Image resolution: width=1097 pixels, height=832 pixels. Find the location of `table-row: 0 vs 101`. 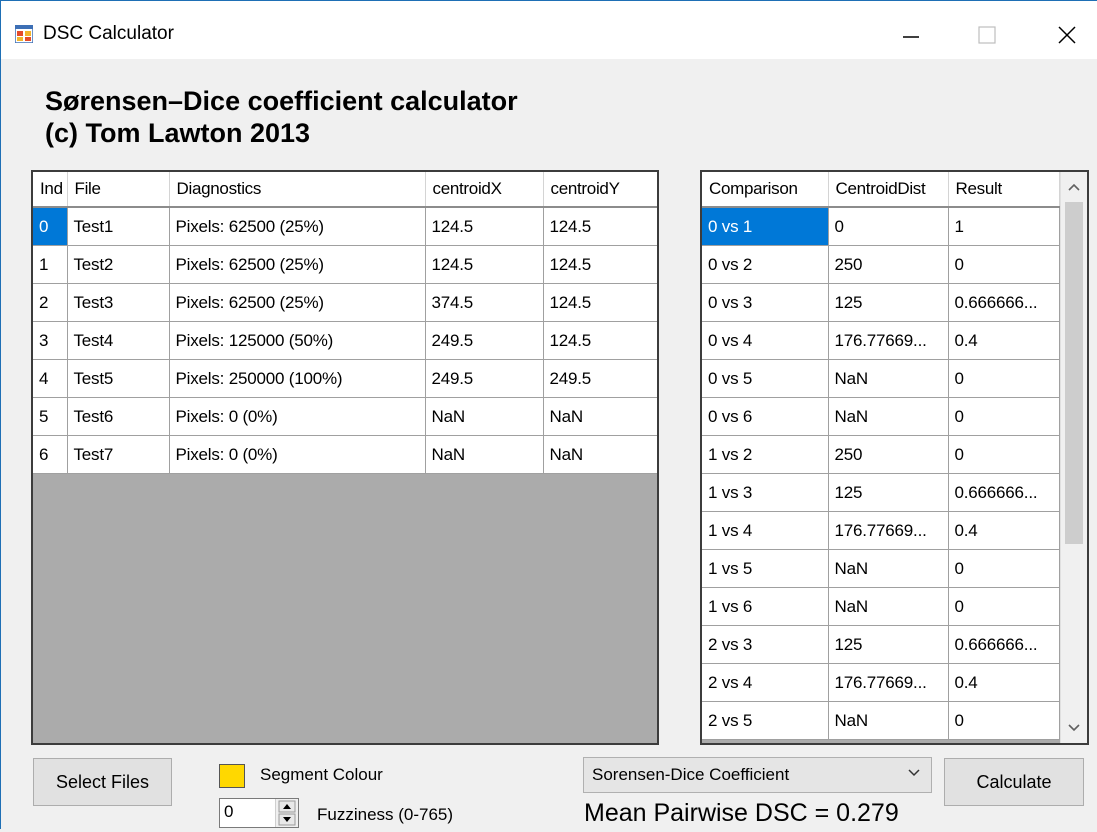

table-row: 0 vs 101 is located at coordinates (881, 226).